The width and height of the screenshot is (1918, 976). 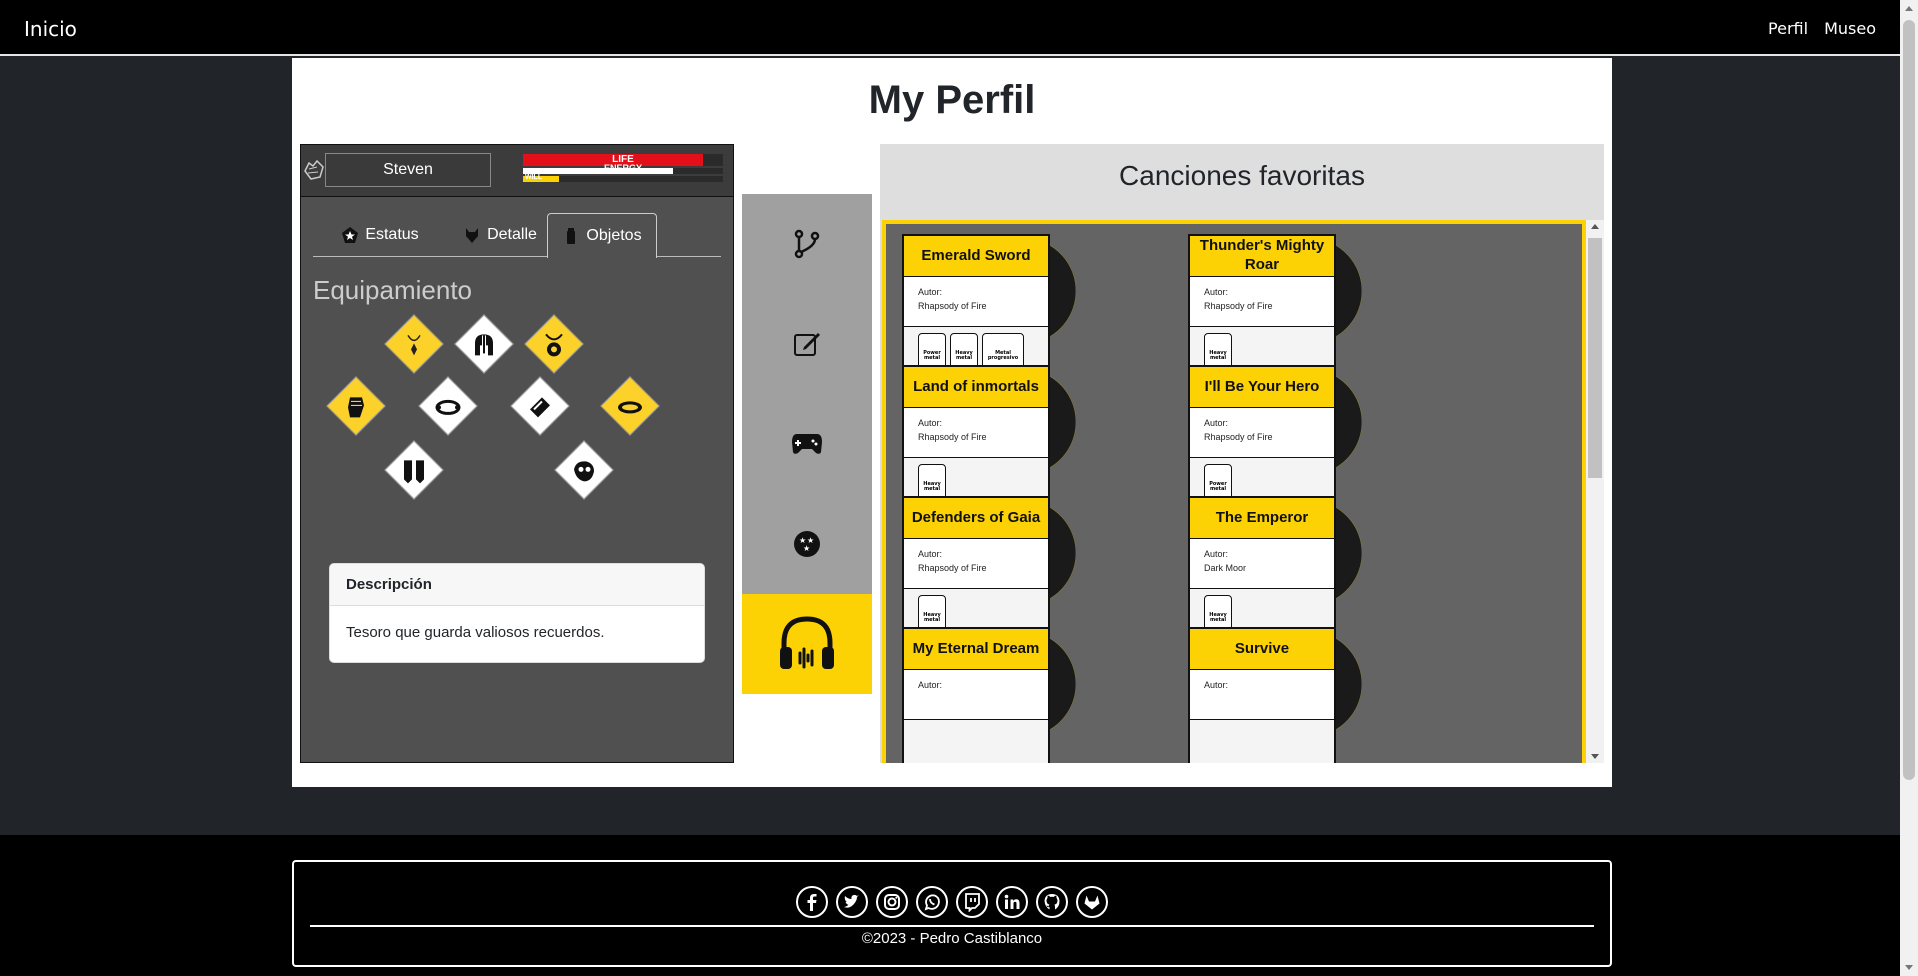 What do you see at coordinates (1262, 518) in the screenshot?
I see `song-title: The Emperor` at bounding box center [1262, 518].